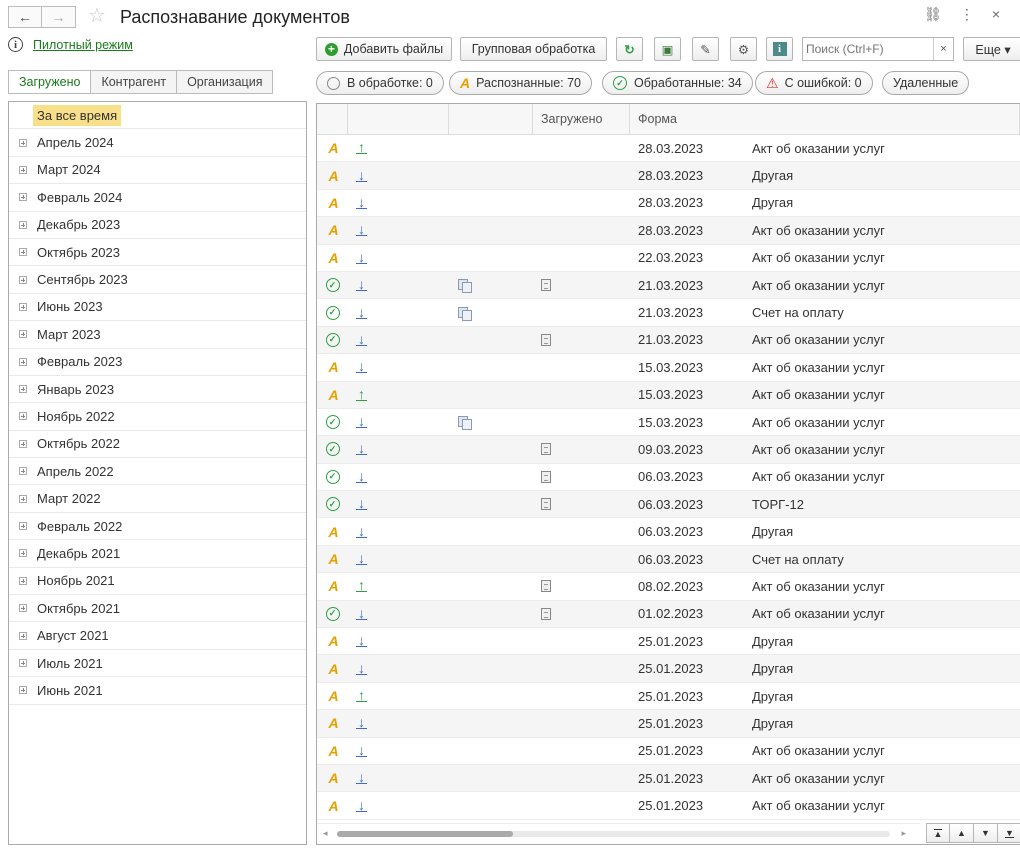 The image size is (1020, 851). What do you see at coordinates (83, 45) in the screenshot?
I see `pilot-mode-link: Пилотный режим` at bounding box center [83, 45].